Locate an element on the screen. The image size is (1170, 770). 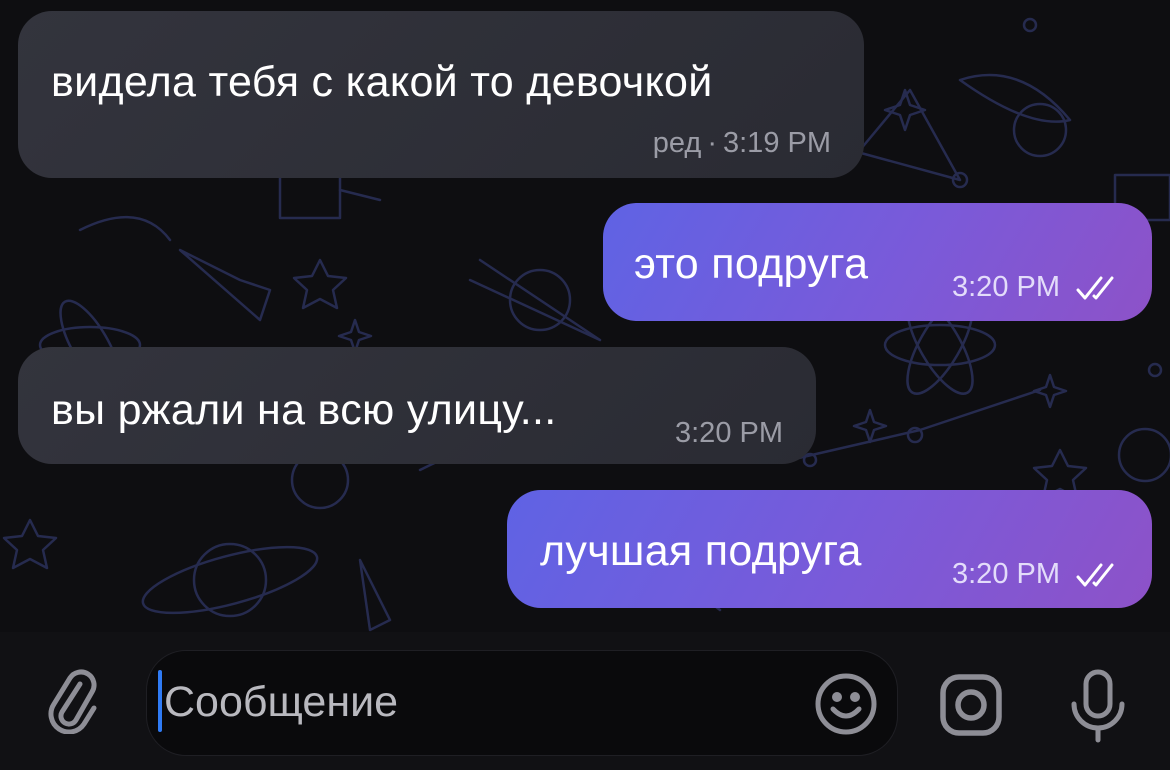
message-bubble-incoming: вы ржали на всю улицу... 3:20 PM is located at coordinates (417, 405).